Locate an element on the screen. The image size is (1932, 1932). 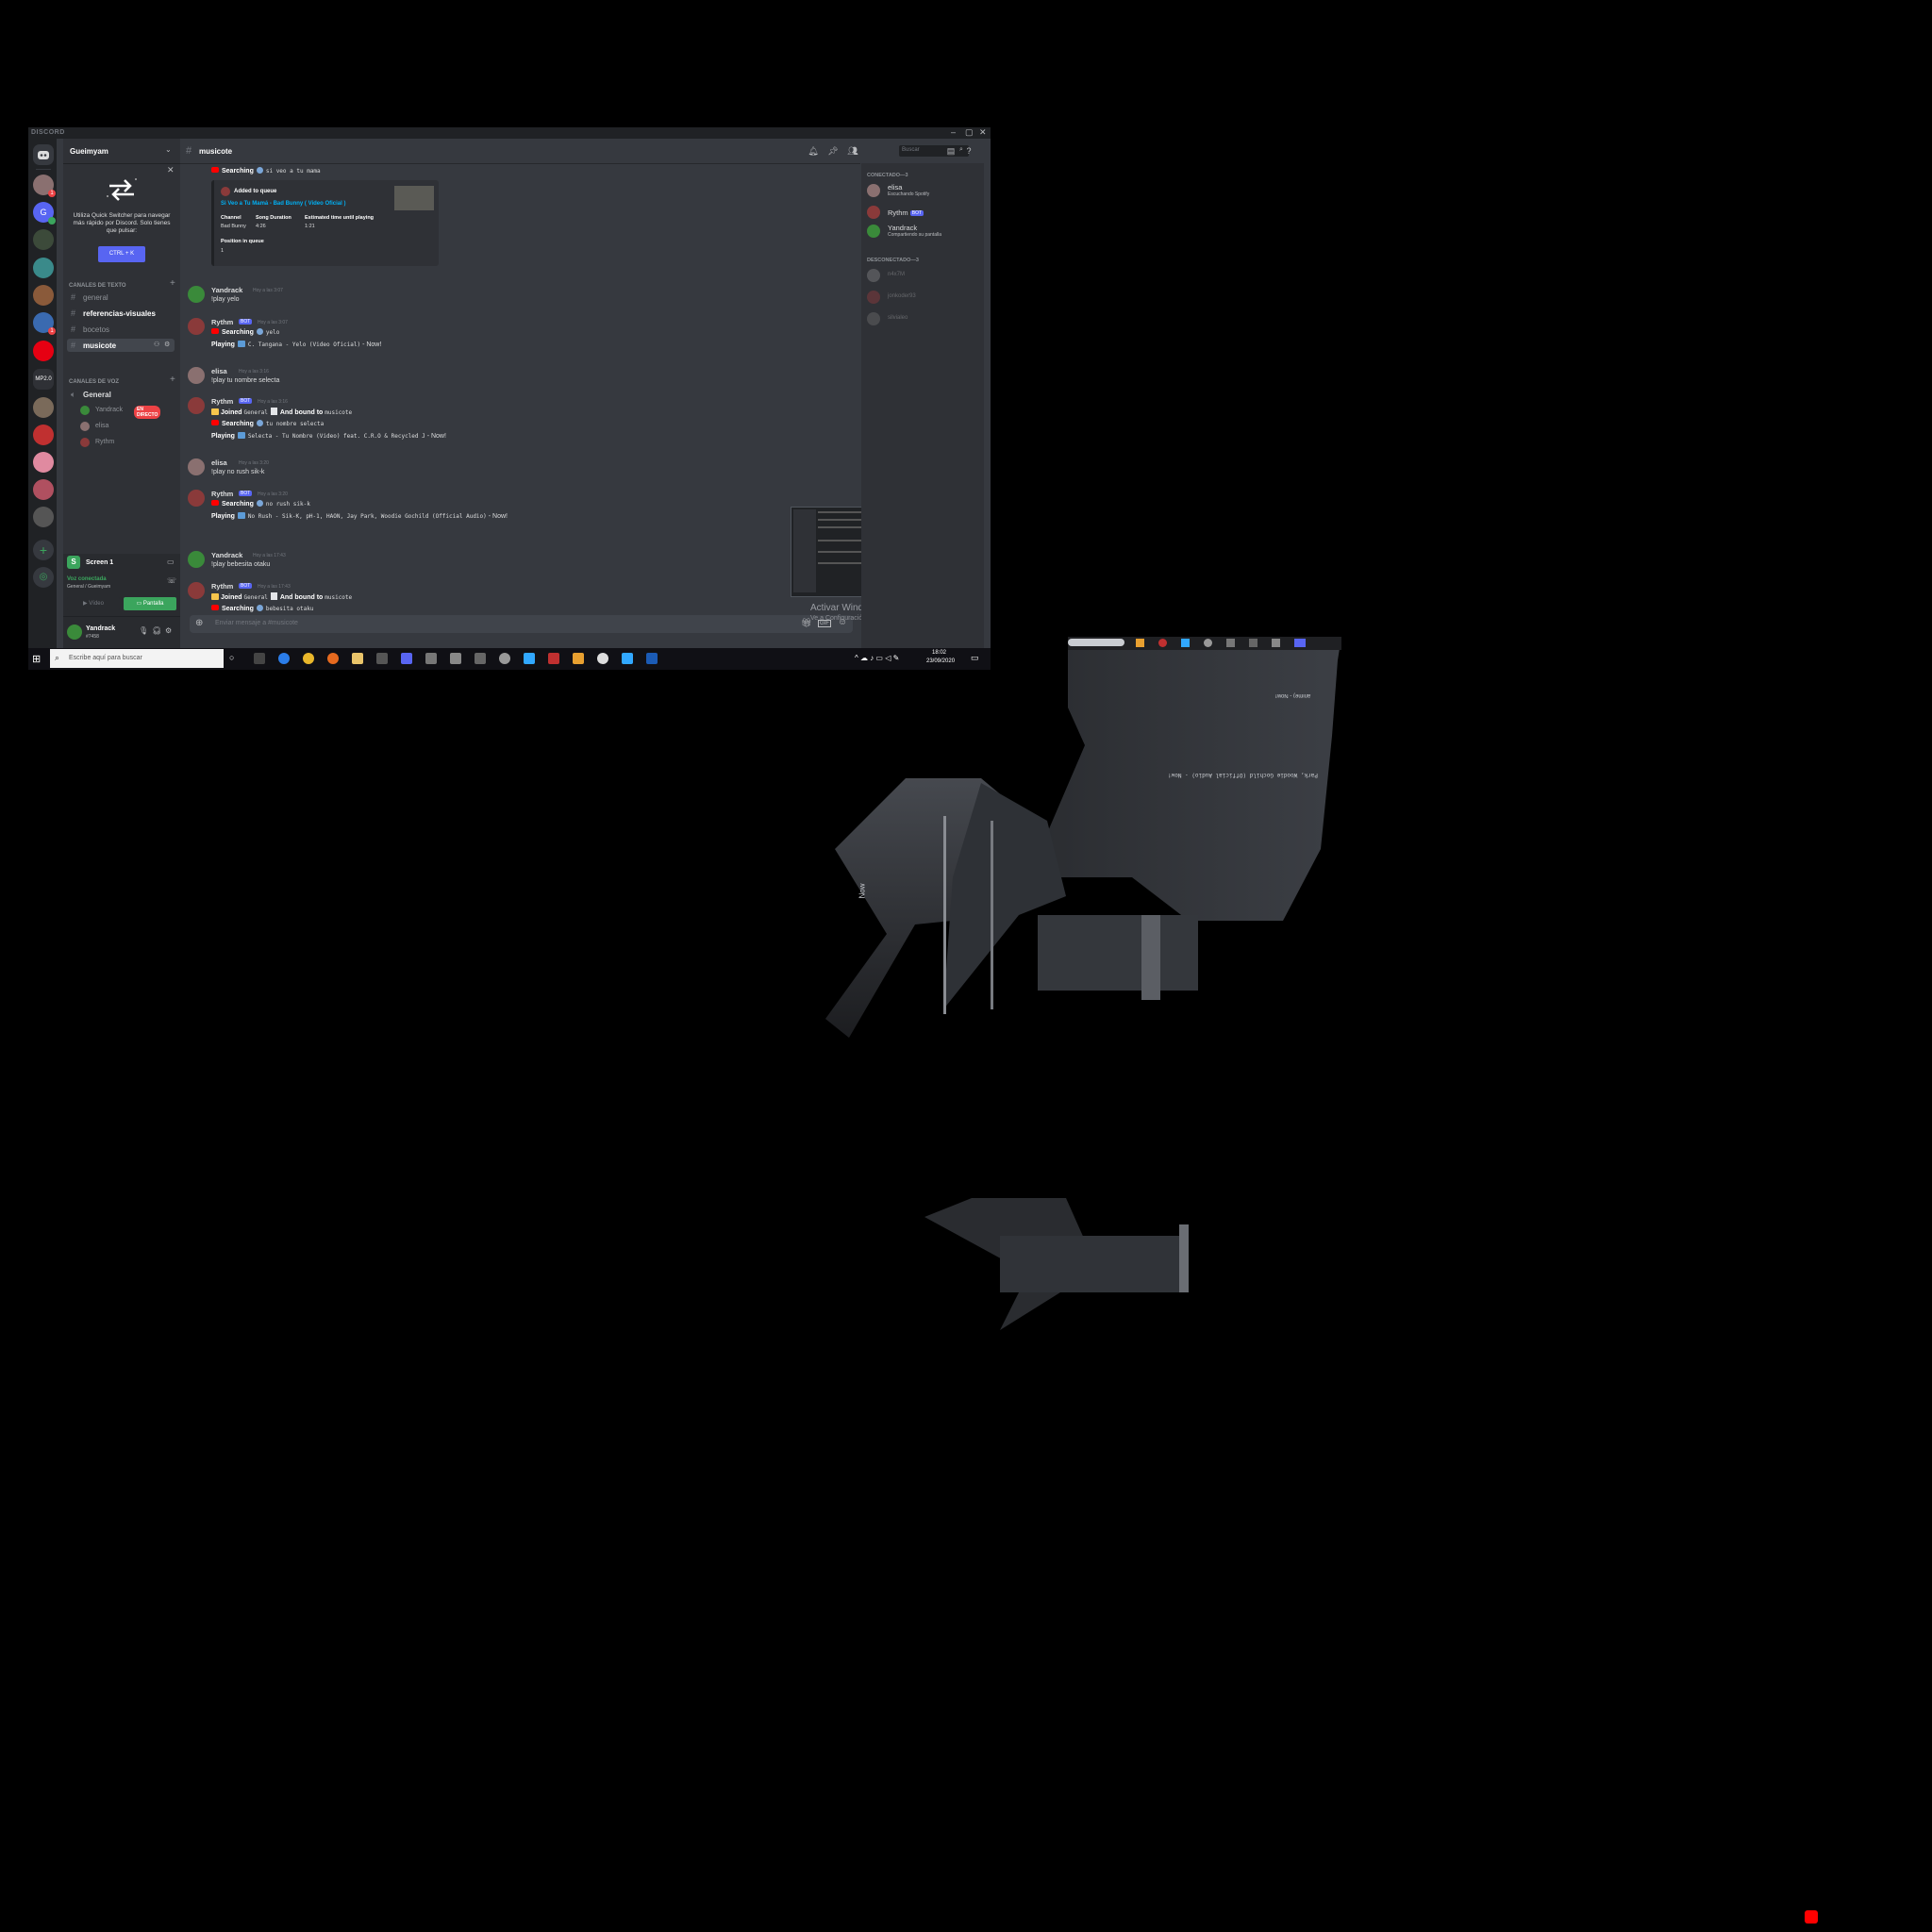
gear-icon: ⚙ is located at coordinates (167, 345).